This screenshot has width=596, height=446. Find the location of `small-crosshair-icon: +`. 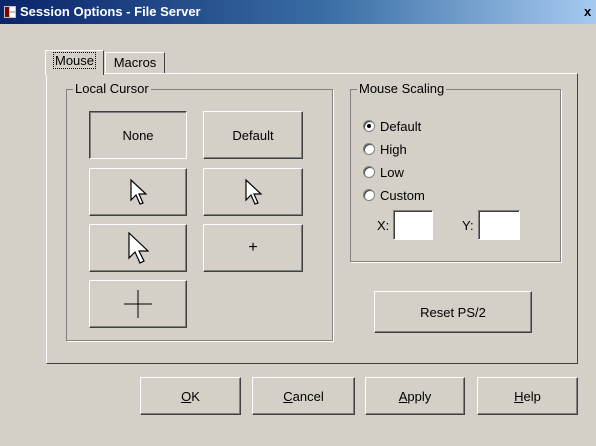

small-crosshair-icon: + is located at coordinates (253, 247).